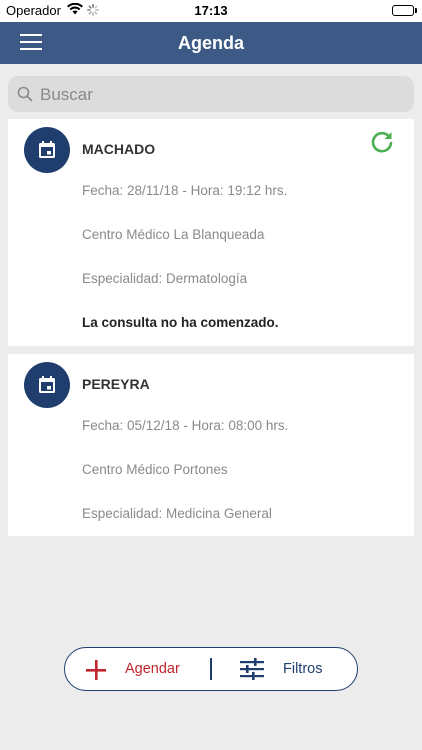 This screenshot has width=422, height=750. Describe the element at coordinates (155, 469) in the screenshot. I see `appointment-center: Centro Médico Portones` at that location.